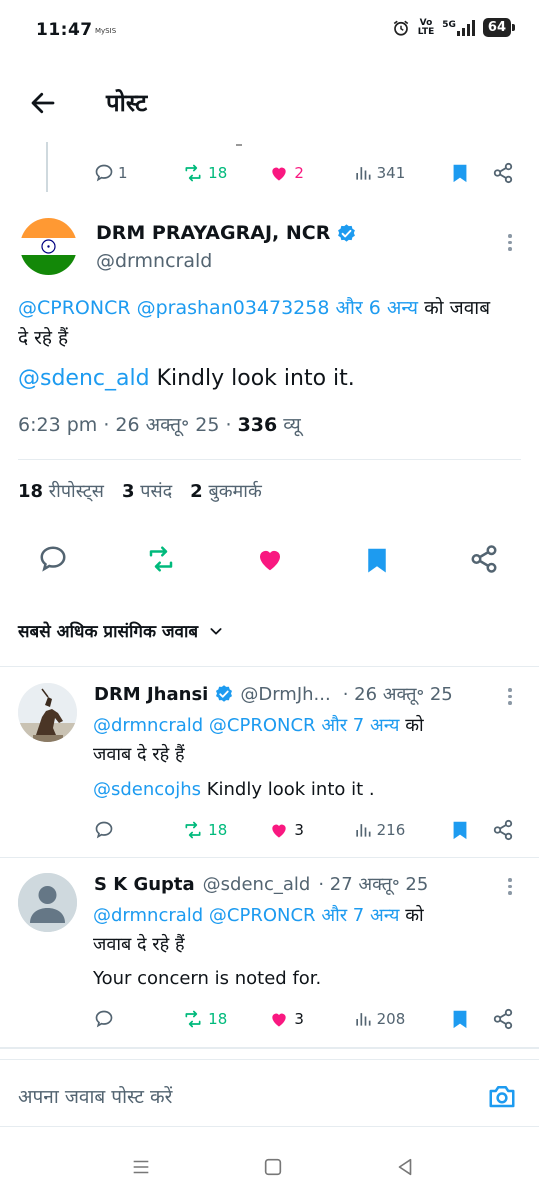  Describe the element at coordinates (151, 694) in the screenshot. I see `reply-author-name: DRM Jhansi` at that location.